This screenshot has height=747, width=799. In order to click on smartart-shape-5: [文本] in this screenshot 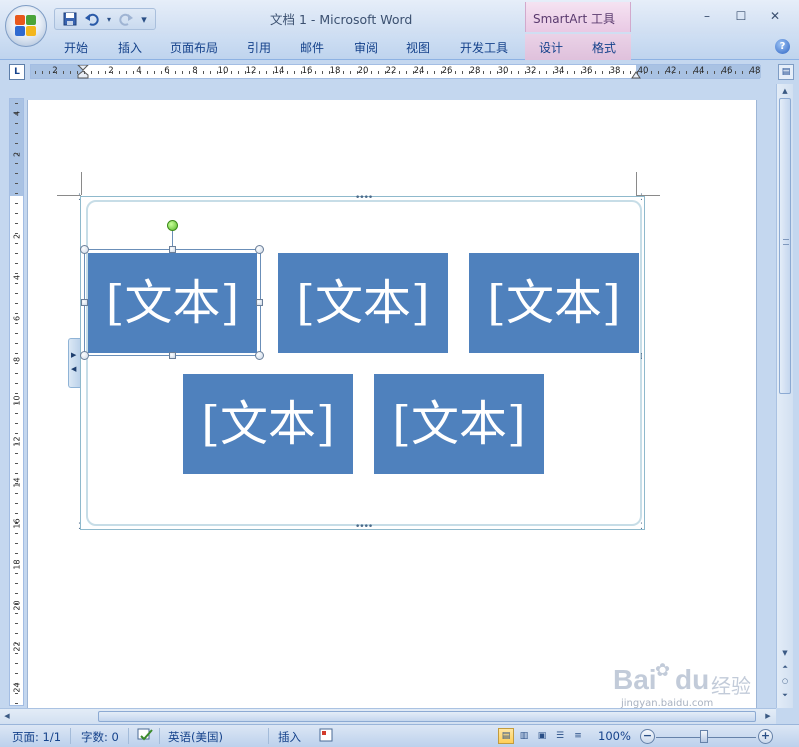, I will do `click(459, 424)`.